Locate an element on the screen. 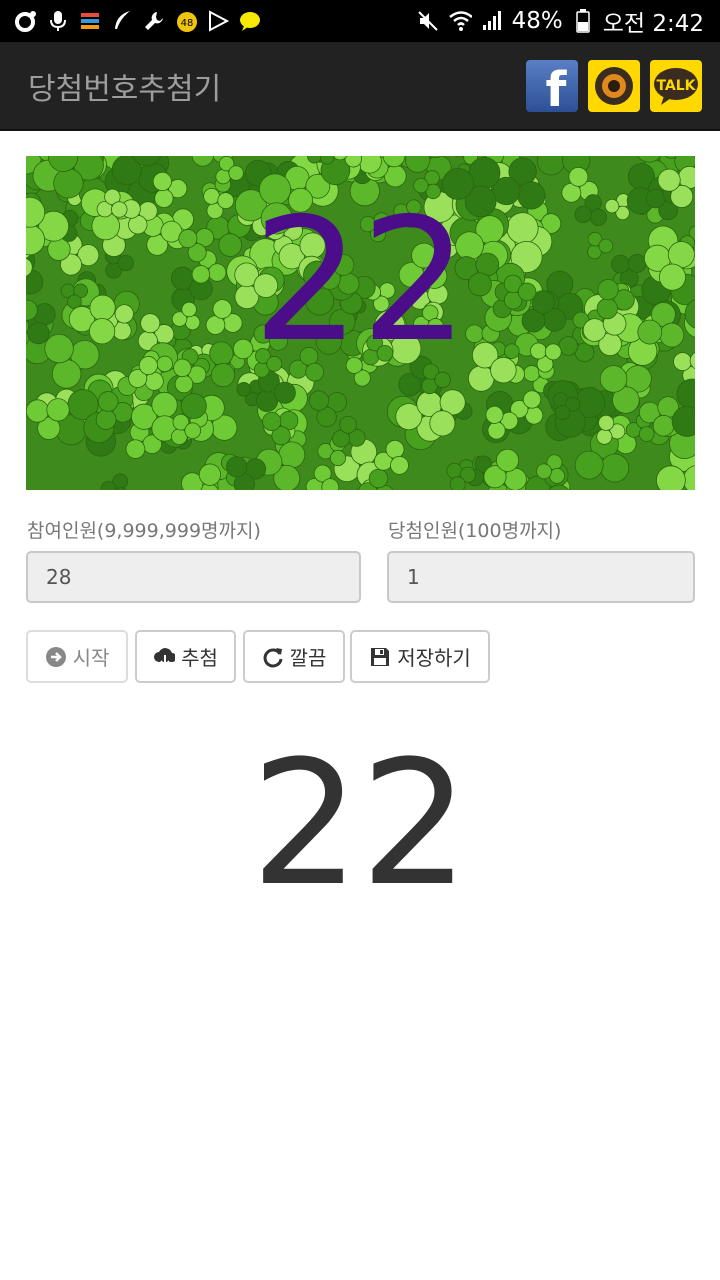 The height and width of the screenshot is (1280, 720). start-button: 시작 is located at coordinates (77, 656).